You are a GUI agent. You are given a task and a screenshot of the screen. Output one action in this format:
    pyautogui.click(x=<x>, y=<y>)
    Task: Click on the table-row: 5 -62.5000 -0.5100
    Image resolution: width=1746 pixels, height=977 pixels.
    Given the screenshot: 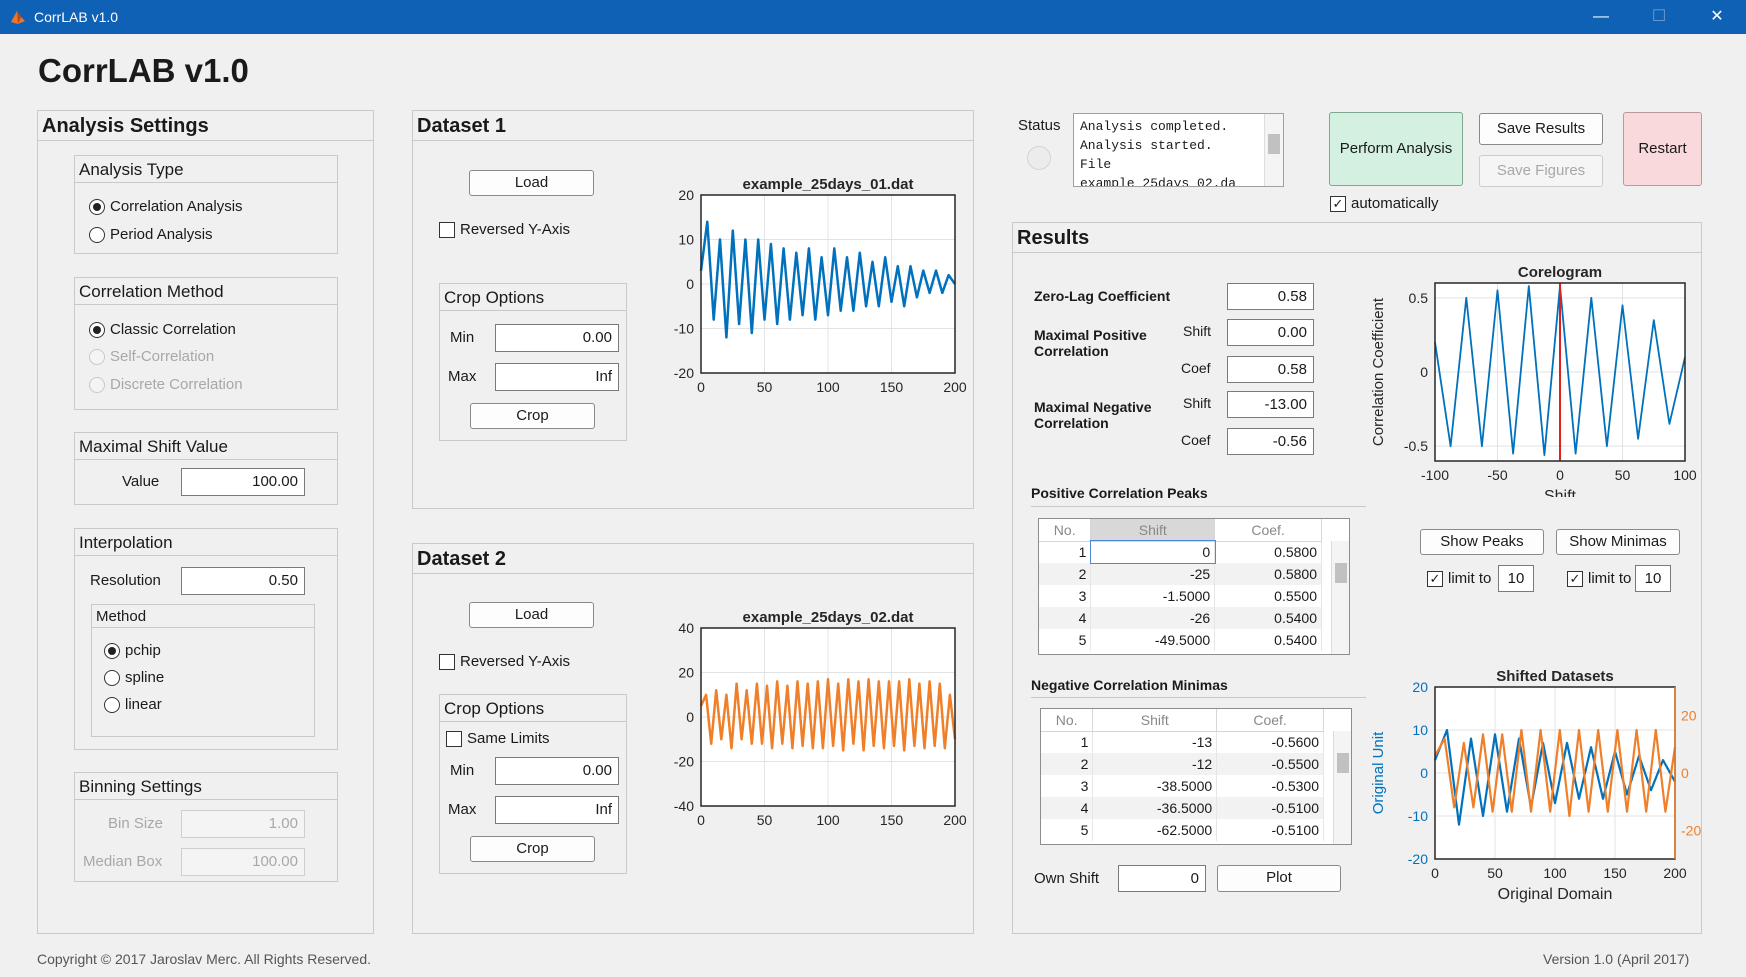 What is the action you would take?
    pyautogui.click(x=1182, y=830)
    